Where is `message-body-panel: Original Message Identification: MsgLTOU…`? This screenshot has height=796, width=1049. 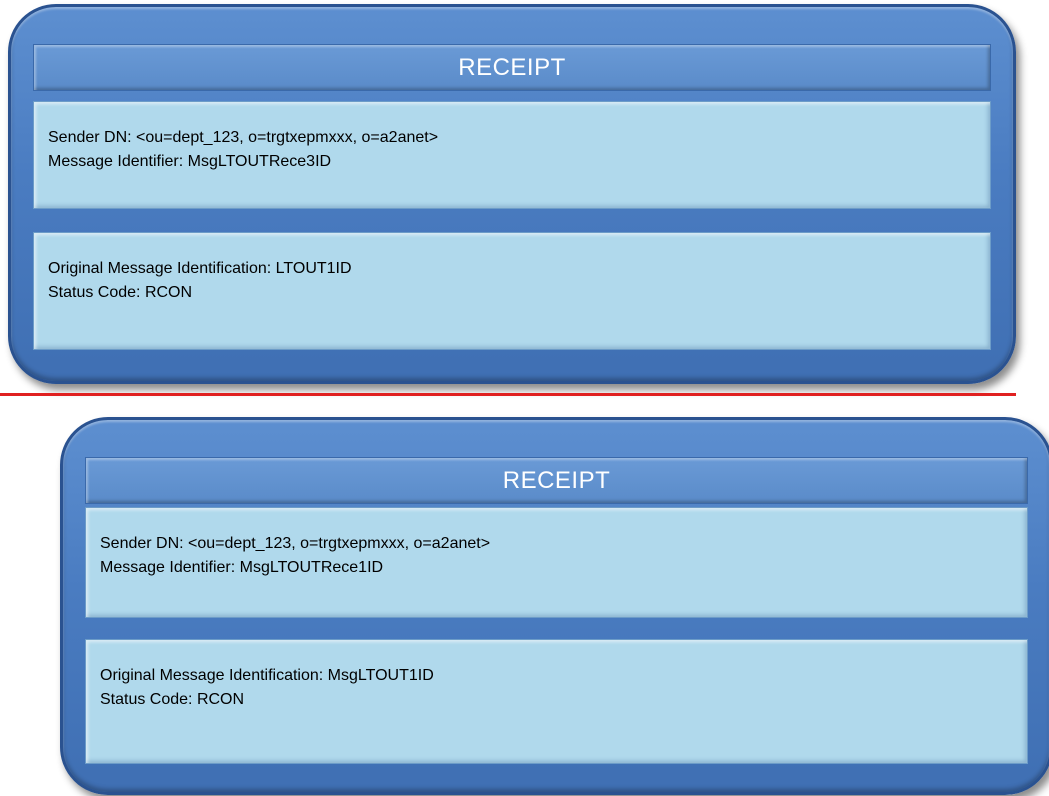 message-body-panel: Original Message Identification: MsgLTOU… is located at coordinates (556, 701).